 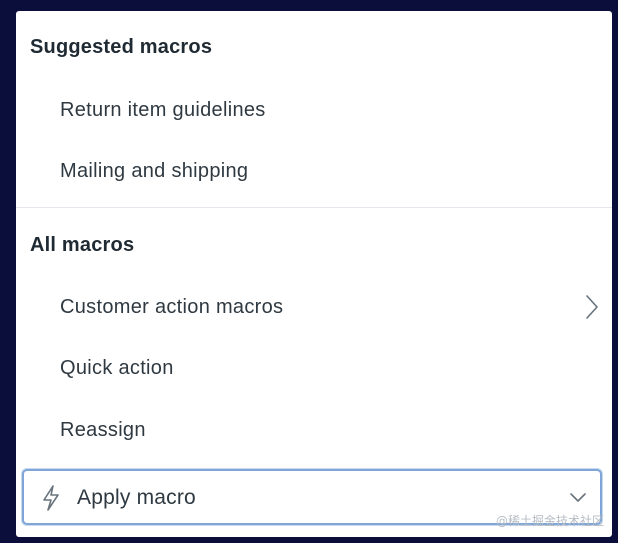 I want to click on menu-item-label: Quick action, so click(x=117, y=367).